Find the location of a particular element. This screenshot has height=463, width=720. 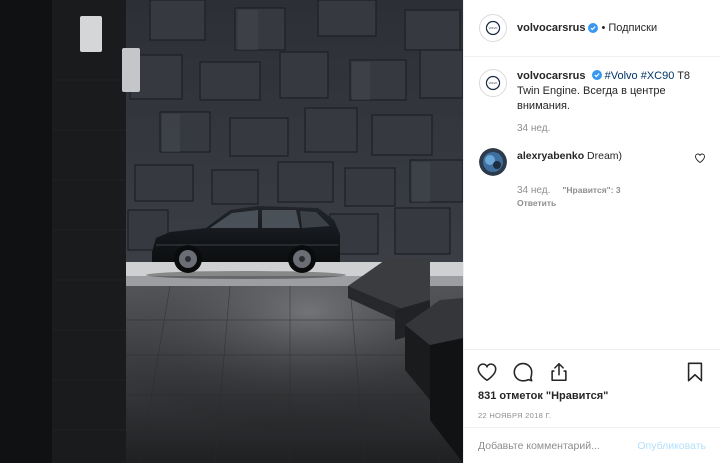

post-header: VOLVO volvocarsrus • Подписки is located at coordinates (592, 28).